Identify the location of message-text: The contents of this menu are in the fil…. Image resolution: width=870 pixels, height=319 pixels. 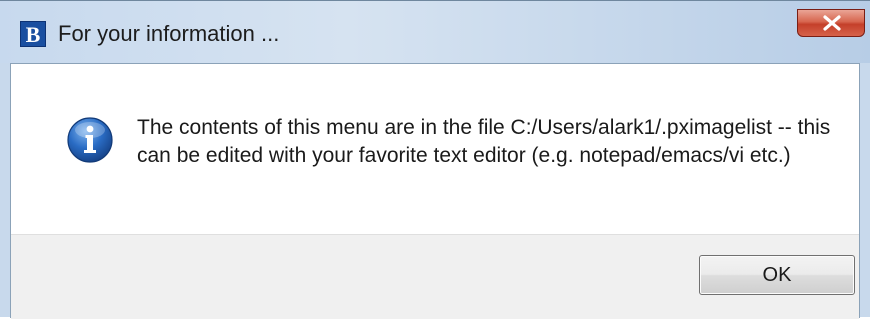
(484, 141).